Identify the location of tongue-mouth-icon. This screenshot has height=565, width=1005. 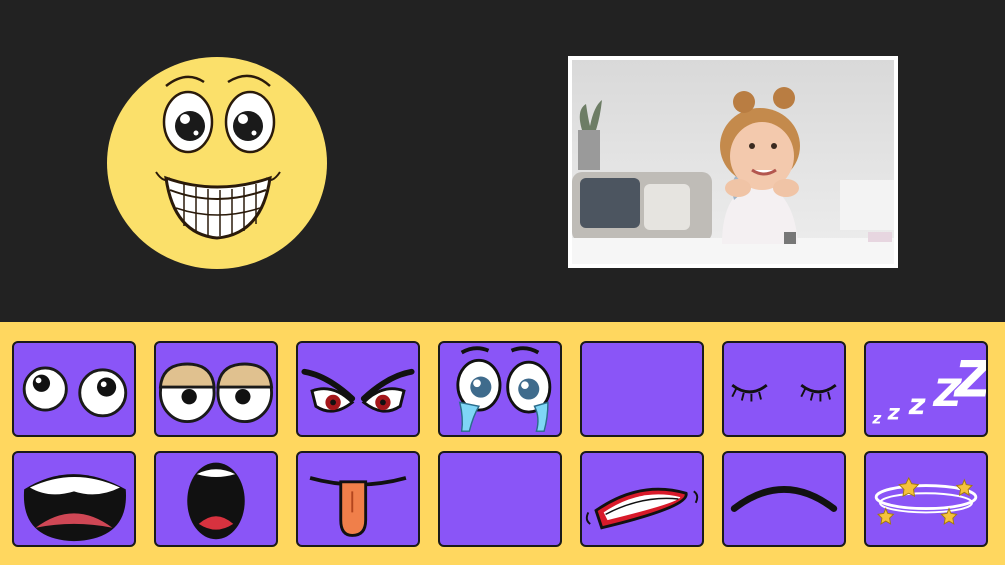
(358, 506).